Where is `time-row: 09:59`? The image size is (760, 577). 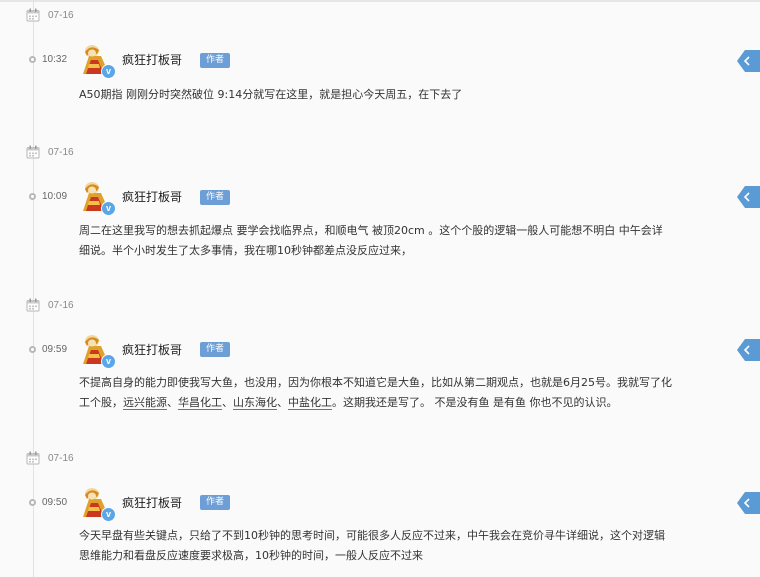
time-row: 09:59 is located at coordinates (48, 349).